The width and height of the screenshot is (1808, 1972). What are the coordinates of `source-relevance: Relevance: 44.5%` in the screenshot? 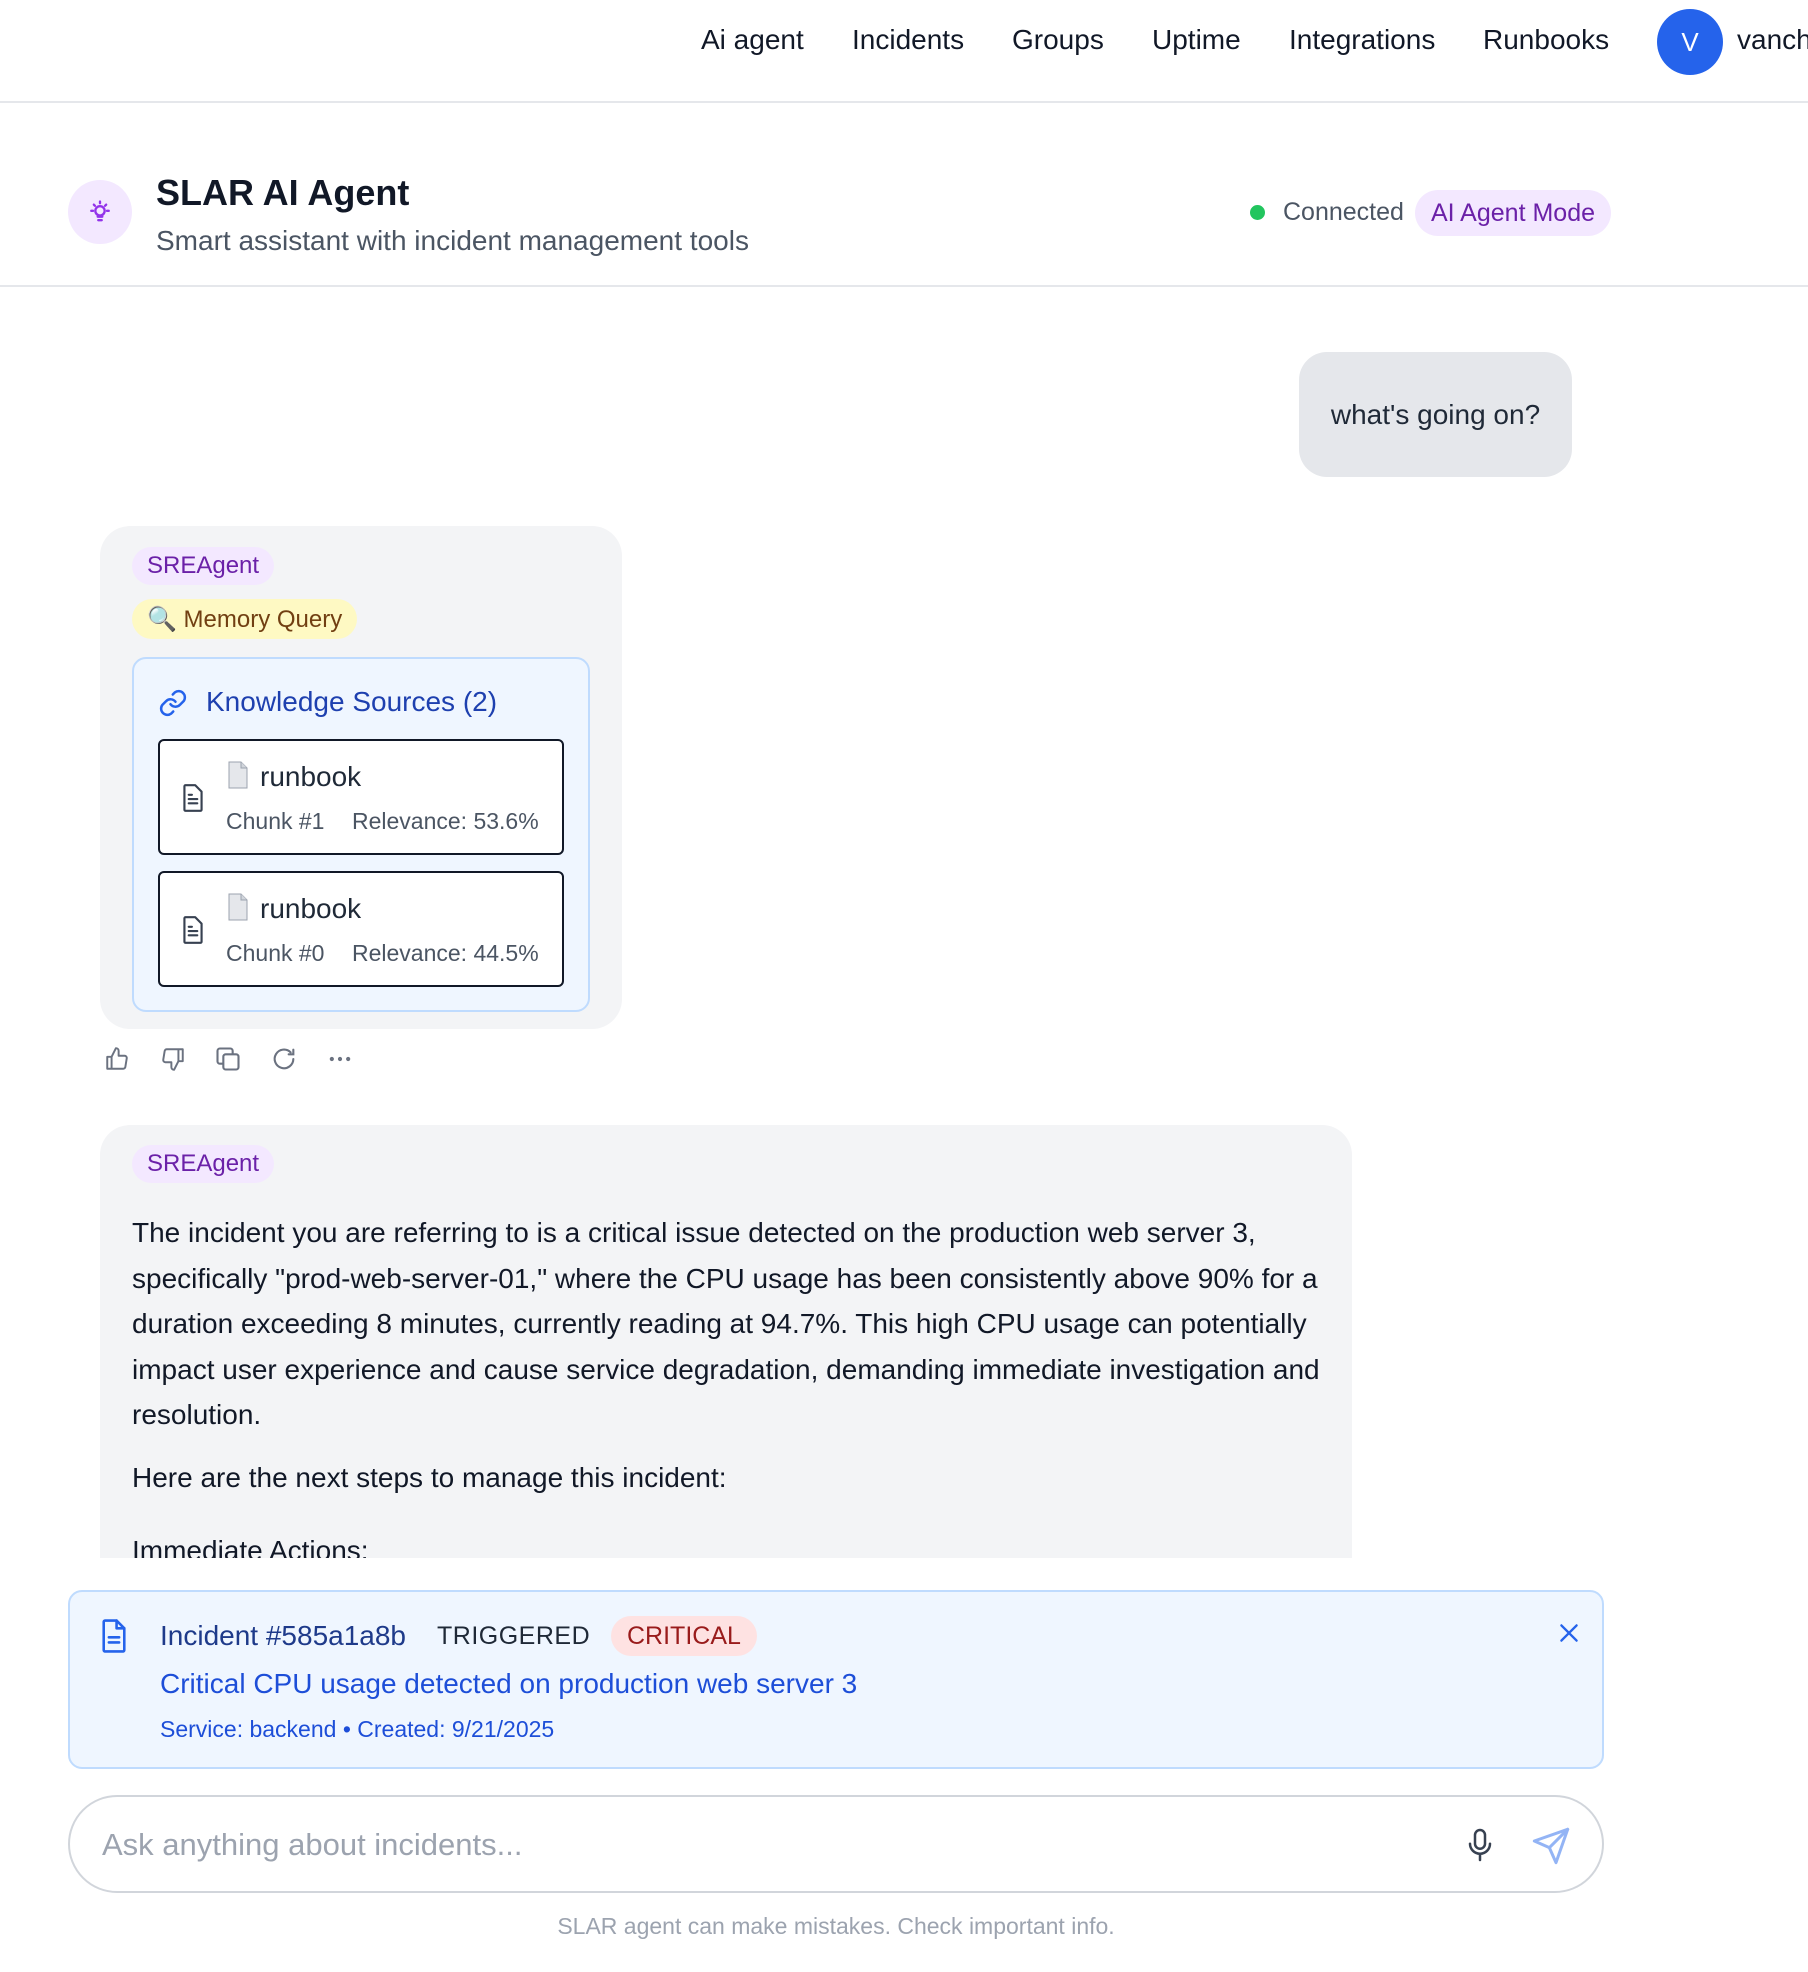 It's located at (445, 953).